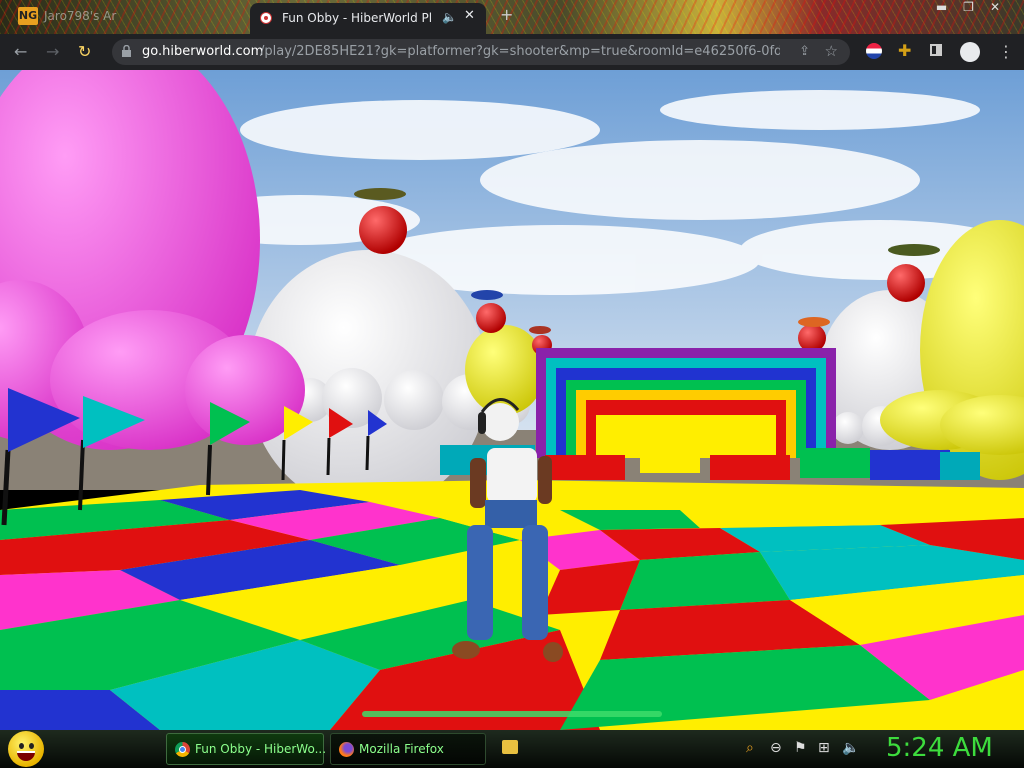  Describe the element at coordinates (357, 18) in the screenshot. I see `tab-title: Fun Obby - HiberWorld Play` at that location.